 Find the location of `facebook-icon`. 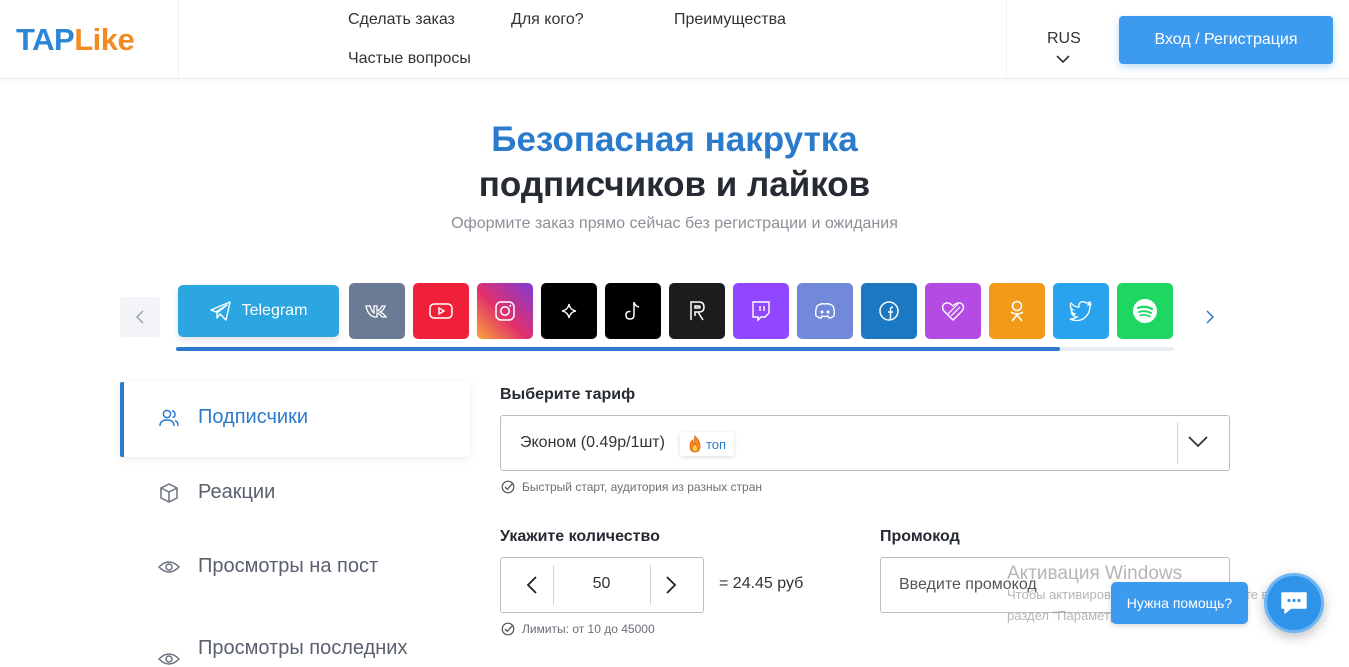

facebook-icon is located at coordinates (889, 311).